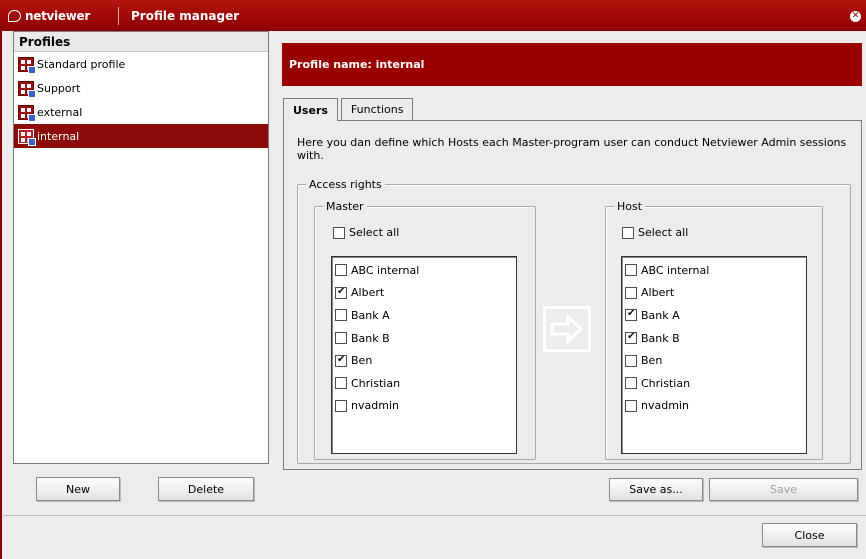 This screenshot has width=866, height=559. Describe the element at coordinates (310, 109) in the screenshot. I see `tab-users: Users` at that location.